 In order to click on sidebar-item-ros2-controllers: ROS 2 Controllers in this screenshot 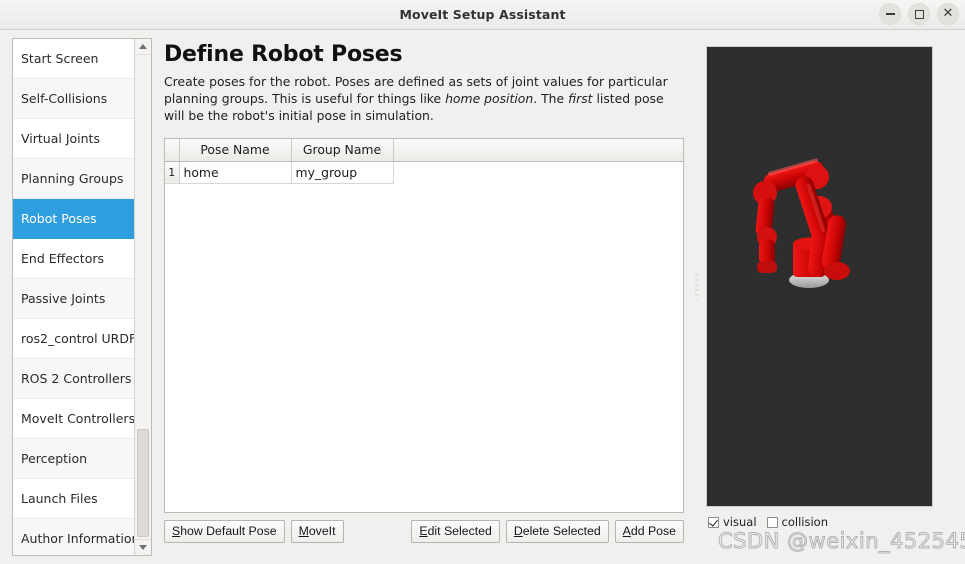, I will do `click(74, 379)`.